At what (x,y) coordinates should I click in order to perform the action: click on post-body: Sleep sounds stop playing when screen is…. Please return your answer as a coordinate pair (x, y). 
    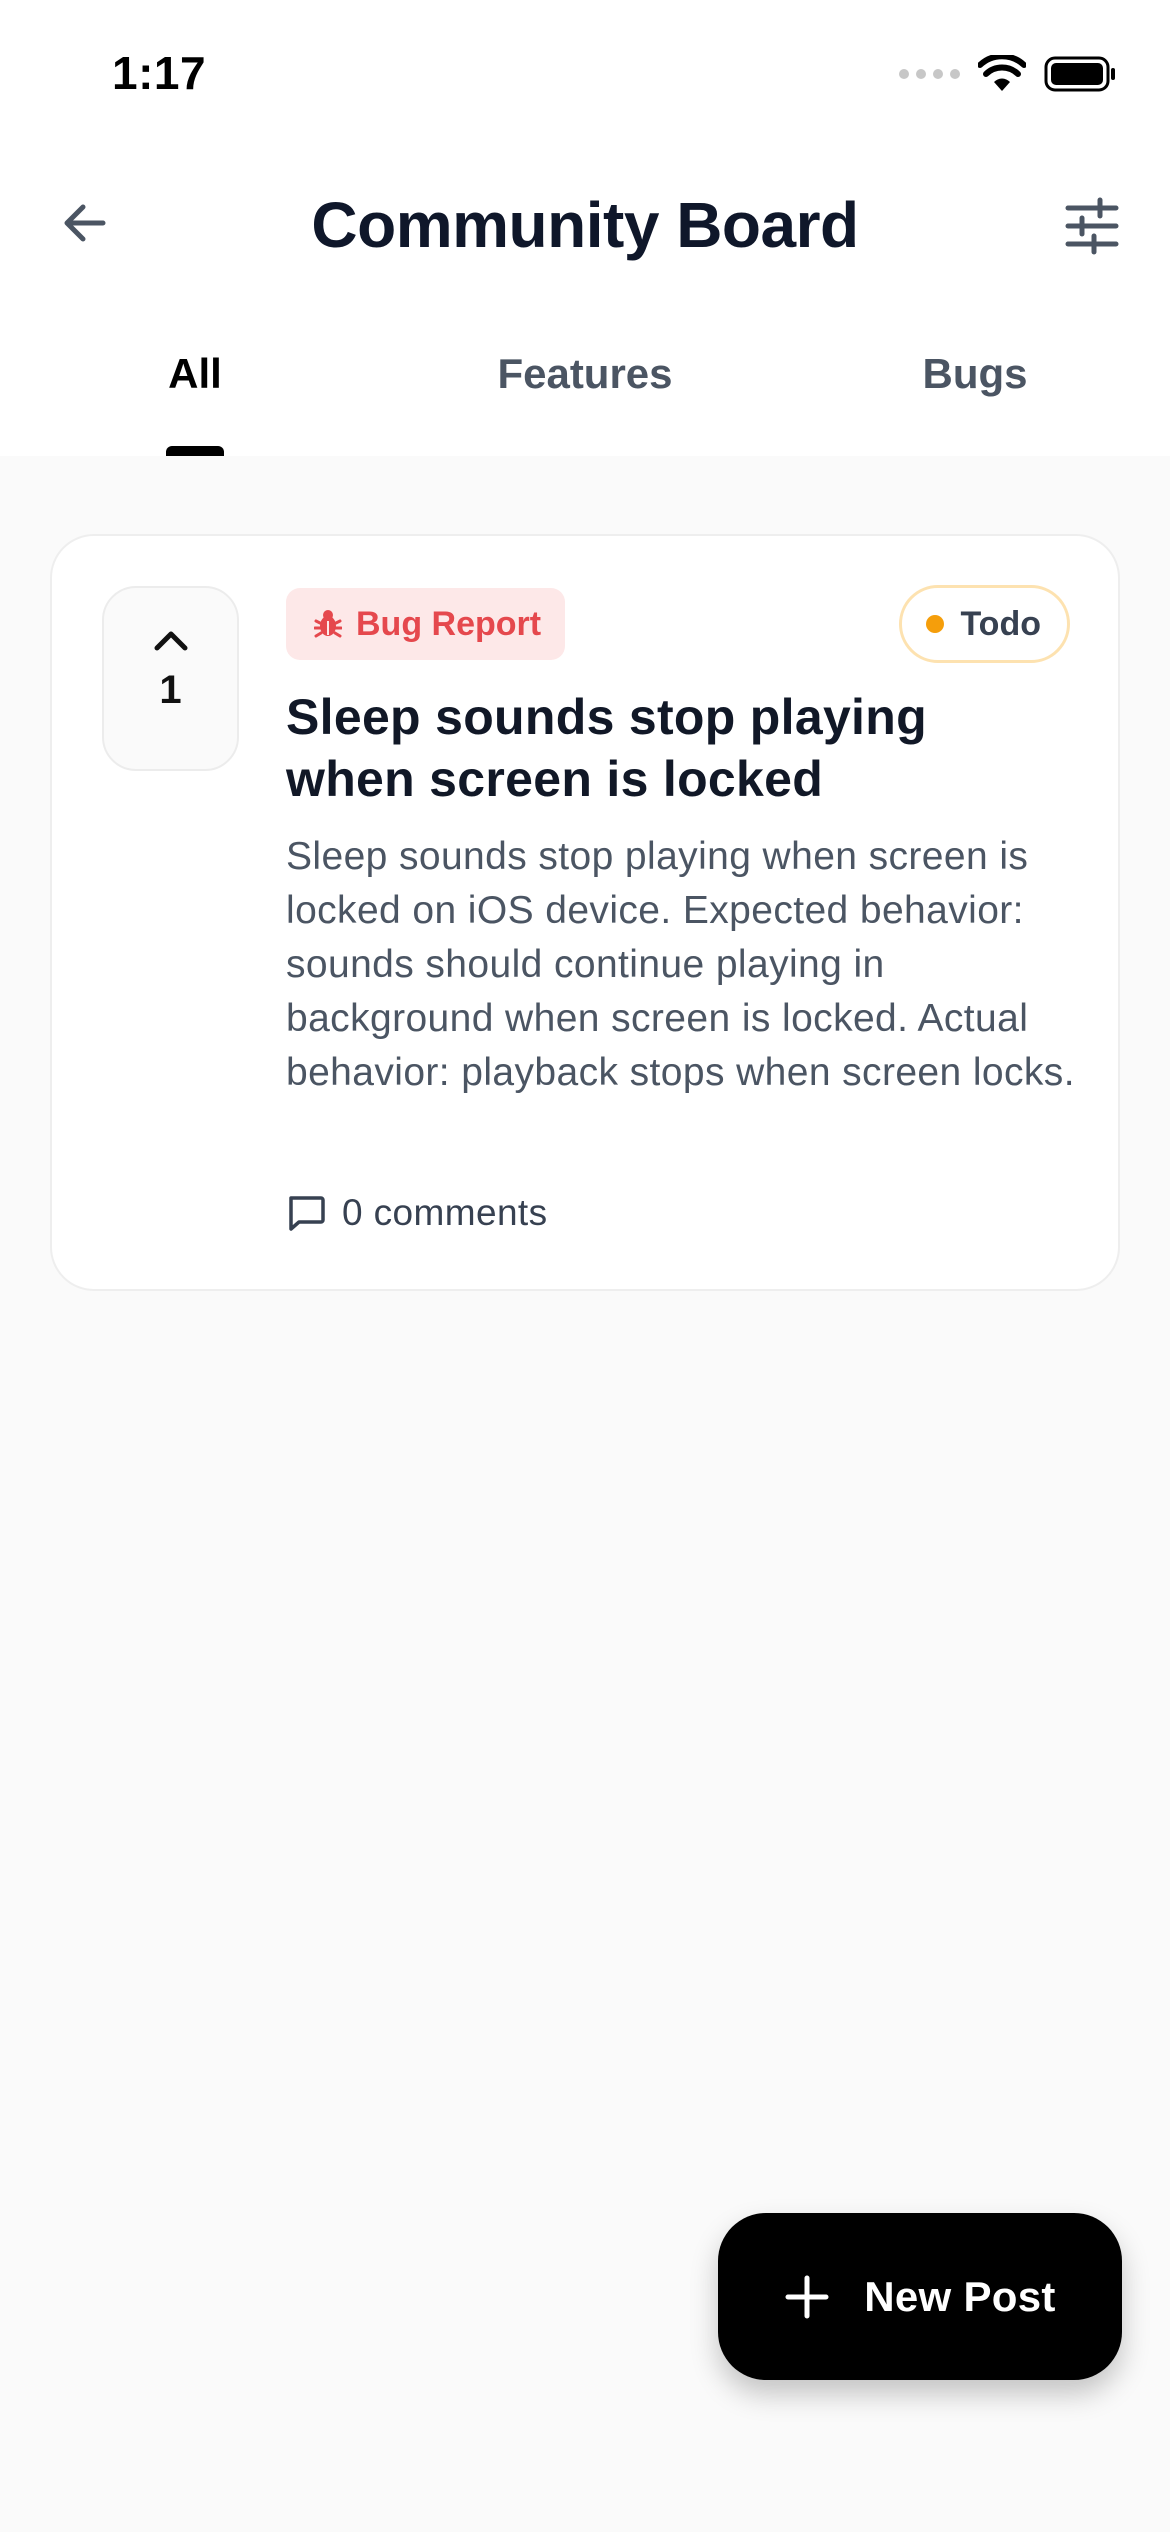
    Looking at the image, I should click on (680, 964).